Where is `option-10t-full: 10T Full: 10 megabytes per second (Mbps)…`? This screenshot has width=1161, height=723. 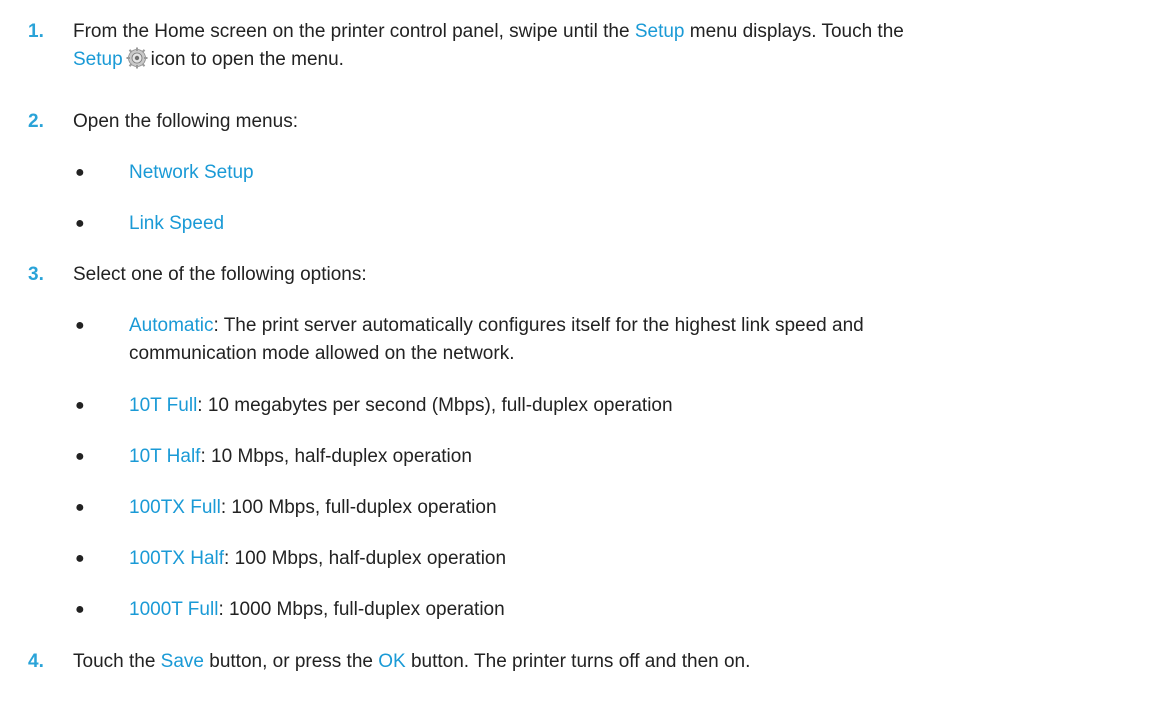
option-10t-full: 10T Full: 10 megabytes per second (Mbps)… is located at coordinates (634, 406).